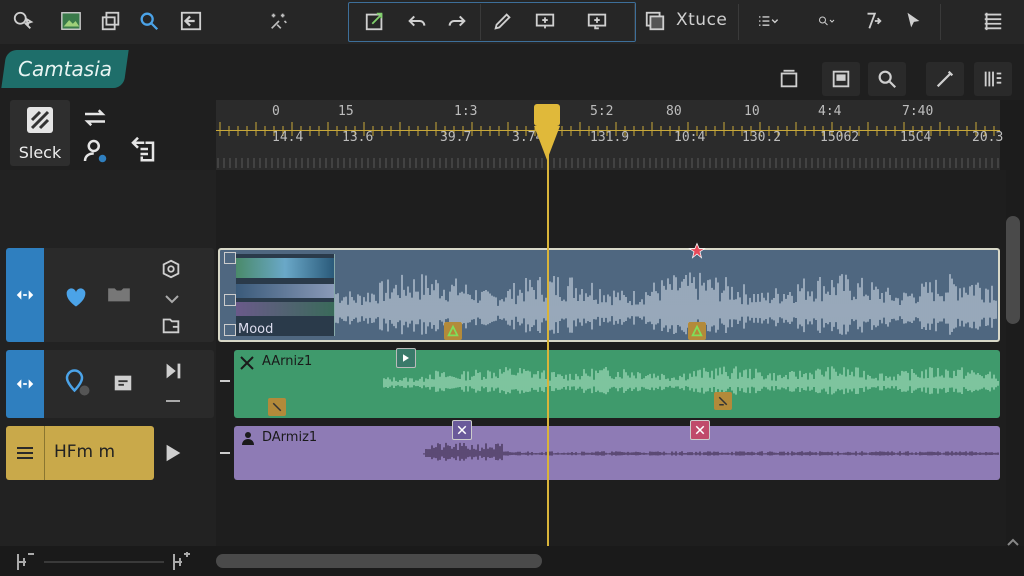 This screenshot has height=576, width=1024. Describe the element at coordinates (697, 251) in the screenshot. I see `star-marker-icon` at that location.